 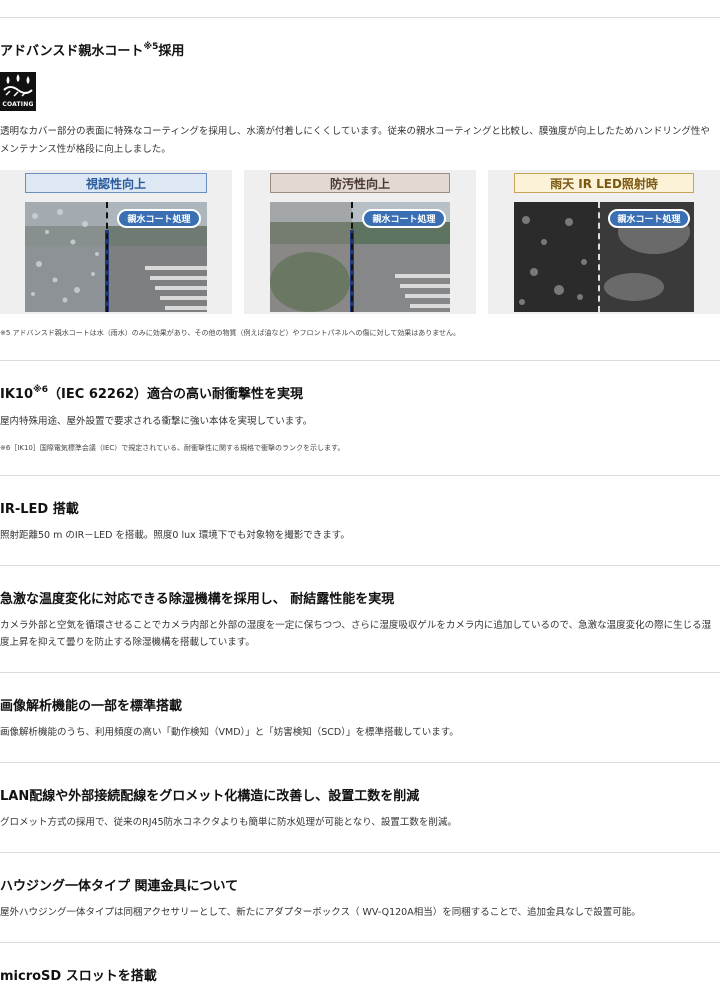 What do you see at coordinates (72, 51) in the screenshot?
I see `coating-heading-text: アドバンスド親水コート` at bounding box center [72, 51].